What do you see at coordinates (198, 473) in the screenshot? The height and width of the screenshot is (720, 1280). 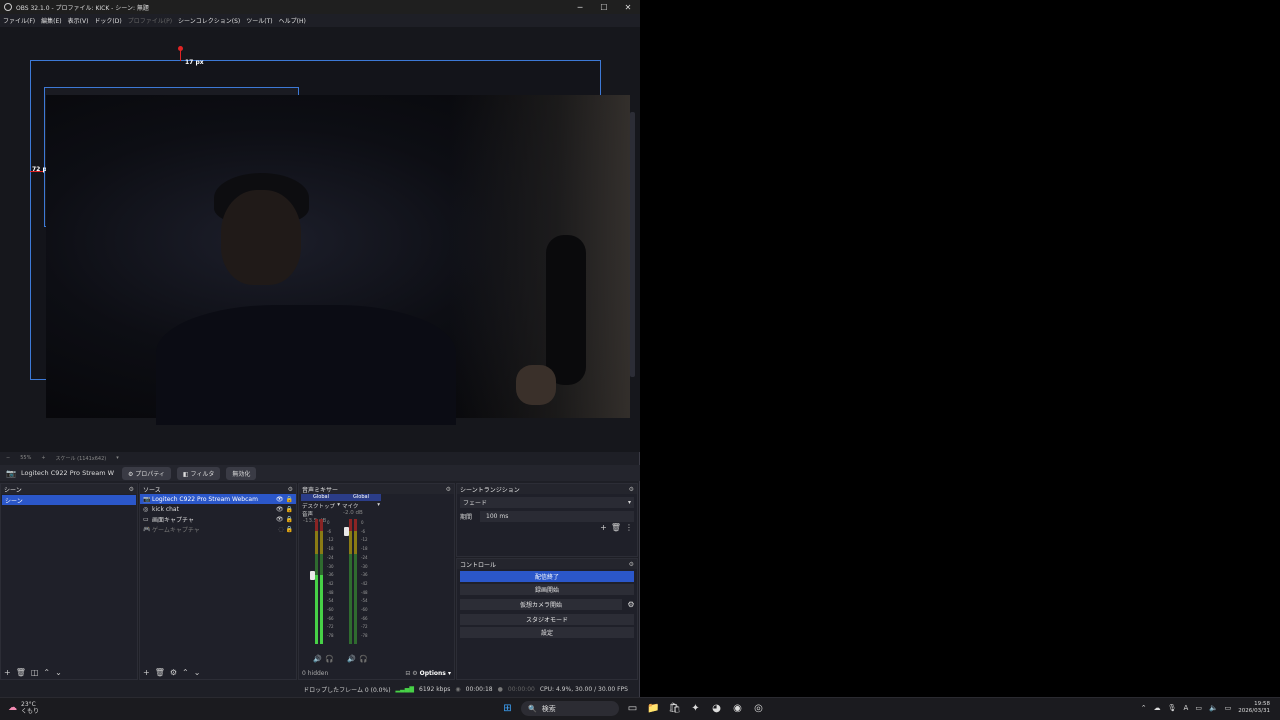 I see `filters-button: ◧ フィルタ` at bounding box center [198, 473].